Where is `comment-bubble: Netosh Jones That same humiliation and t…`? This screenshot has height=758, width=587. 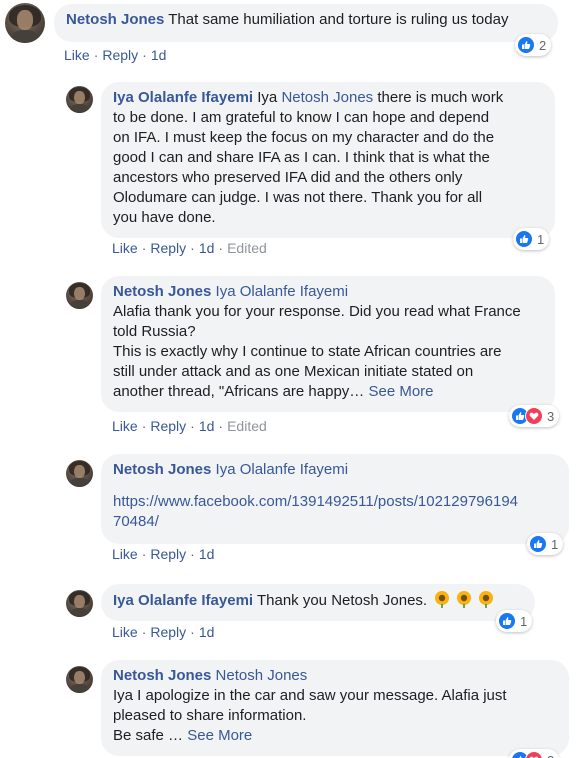 comment-bubble: Netosh Jones That same humiliation and t… is located at coordinates (306, 23).